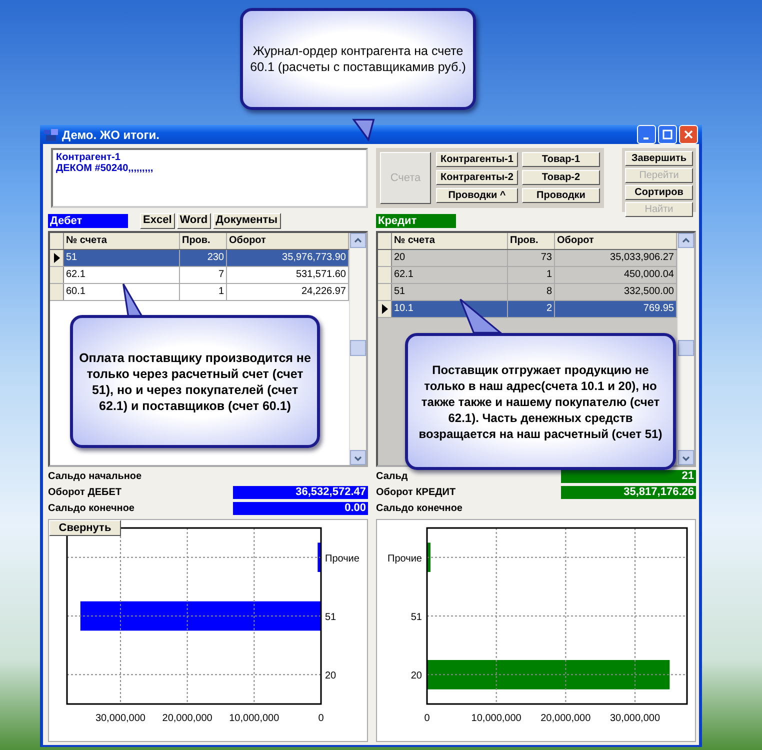 Image resolution: width=762 pixels, height=750 pixels. What do you see at coordinates (416, 492) in the screenshot?
I see `summary-label: Оборот КРЕДИТ` at bounding box center [416, 492].